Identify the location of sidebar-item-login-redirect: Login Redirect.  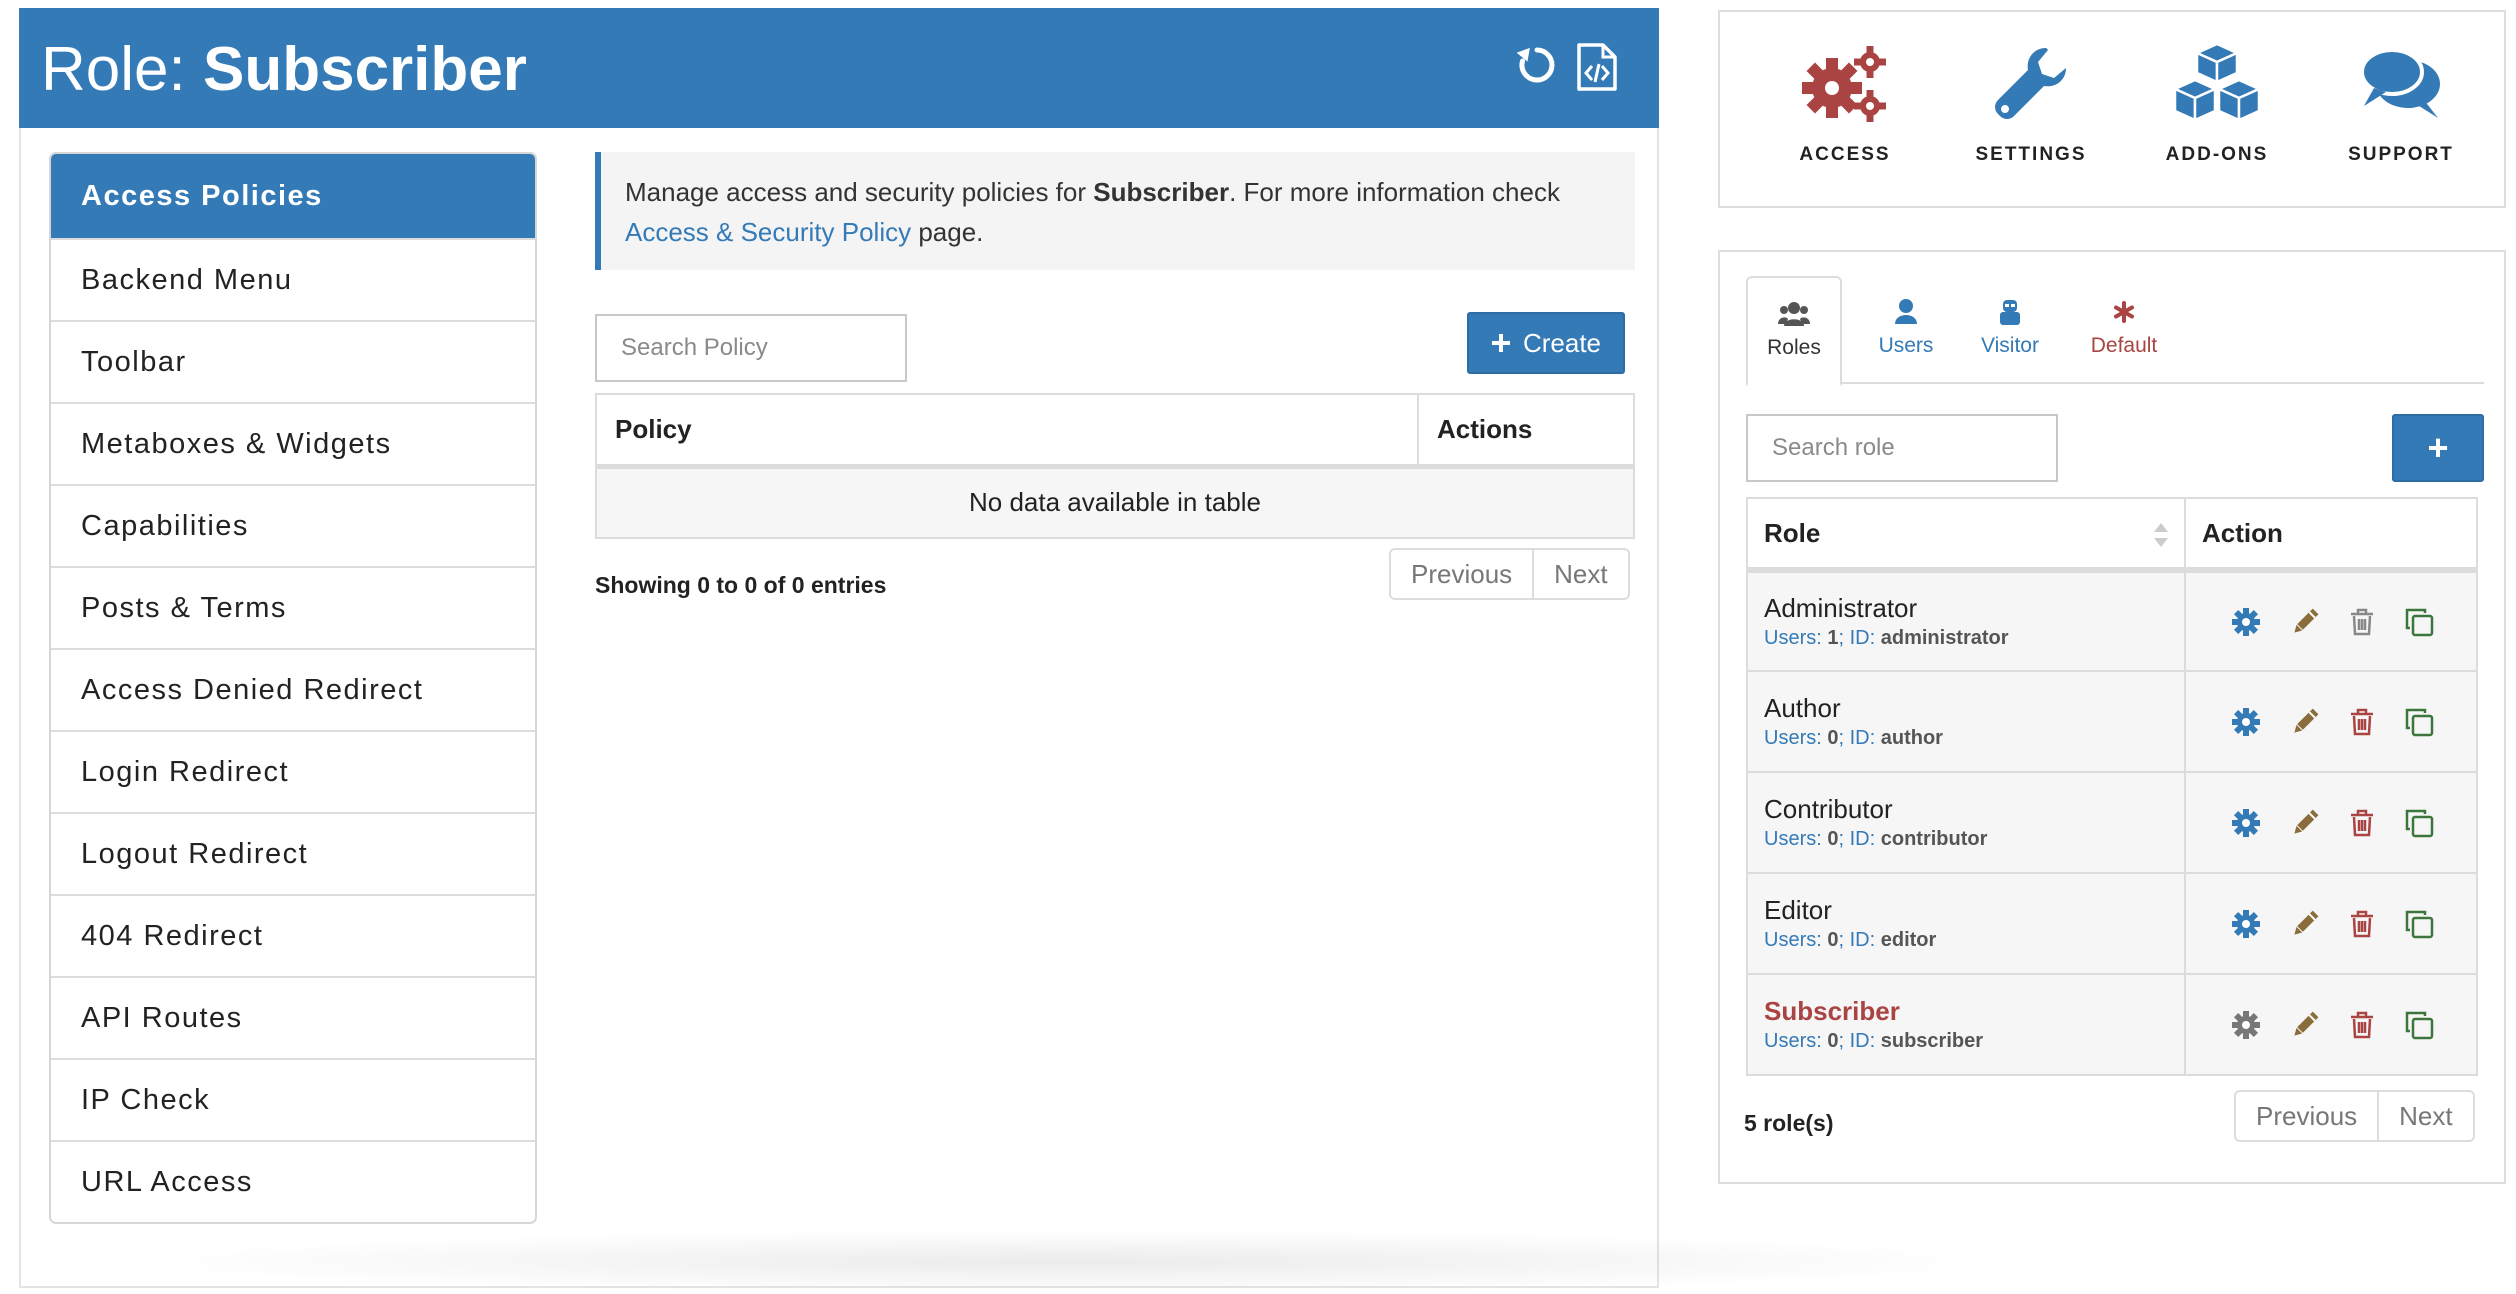
(293, 771).